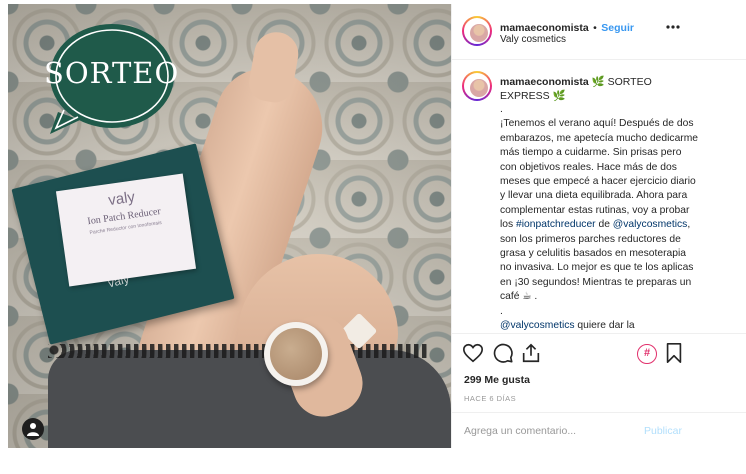  Describe the element at coordinates (599, 430) in the screenshot. I see `comment-form: Agrega un comentario... Publicar` at that location.